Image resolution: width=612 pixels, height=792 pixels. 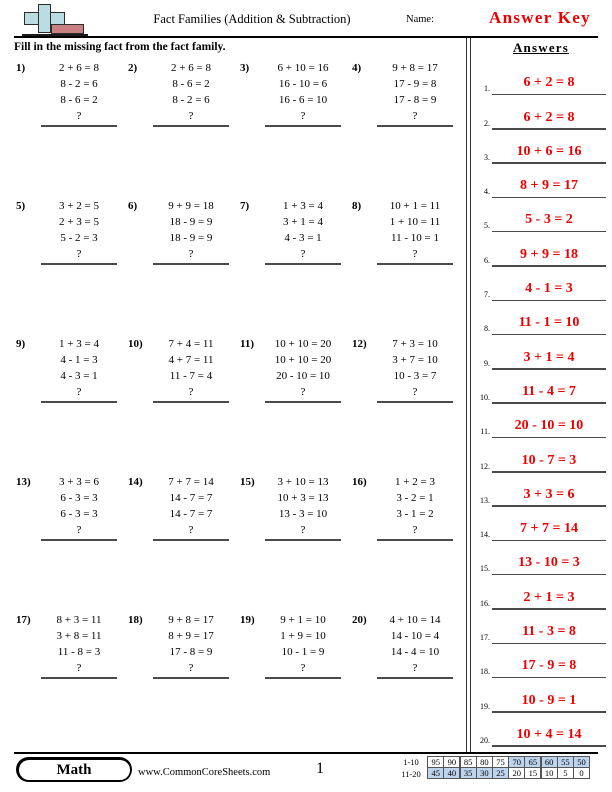 What do you see at coordinates (182, 513) in the screenshot?
I see `problem-item: 14) 7 + 7 = 14 14 - 7 = 7 14 - 7 = 7?` at bounding box center [182, 513].